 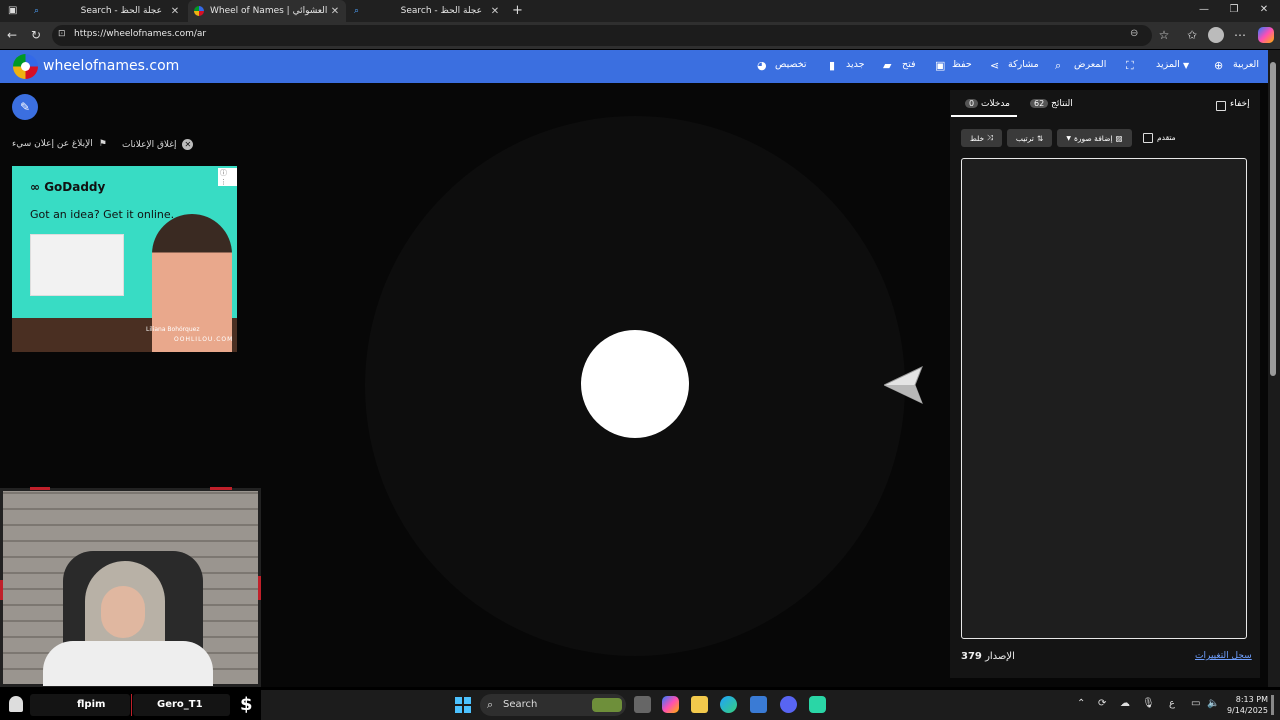 What do you see at coordinates (1148, 138) in the screenshot?
I see `advanced-checkbox` at bounding box center [1148, 138].